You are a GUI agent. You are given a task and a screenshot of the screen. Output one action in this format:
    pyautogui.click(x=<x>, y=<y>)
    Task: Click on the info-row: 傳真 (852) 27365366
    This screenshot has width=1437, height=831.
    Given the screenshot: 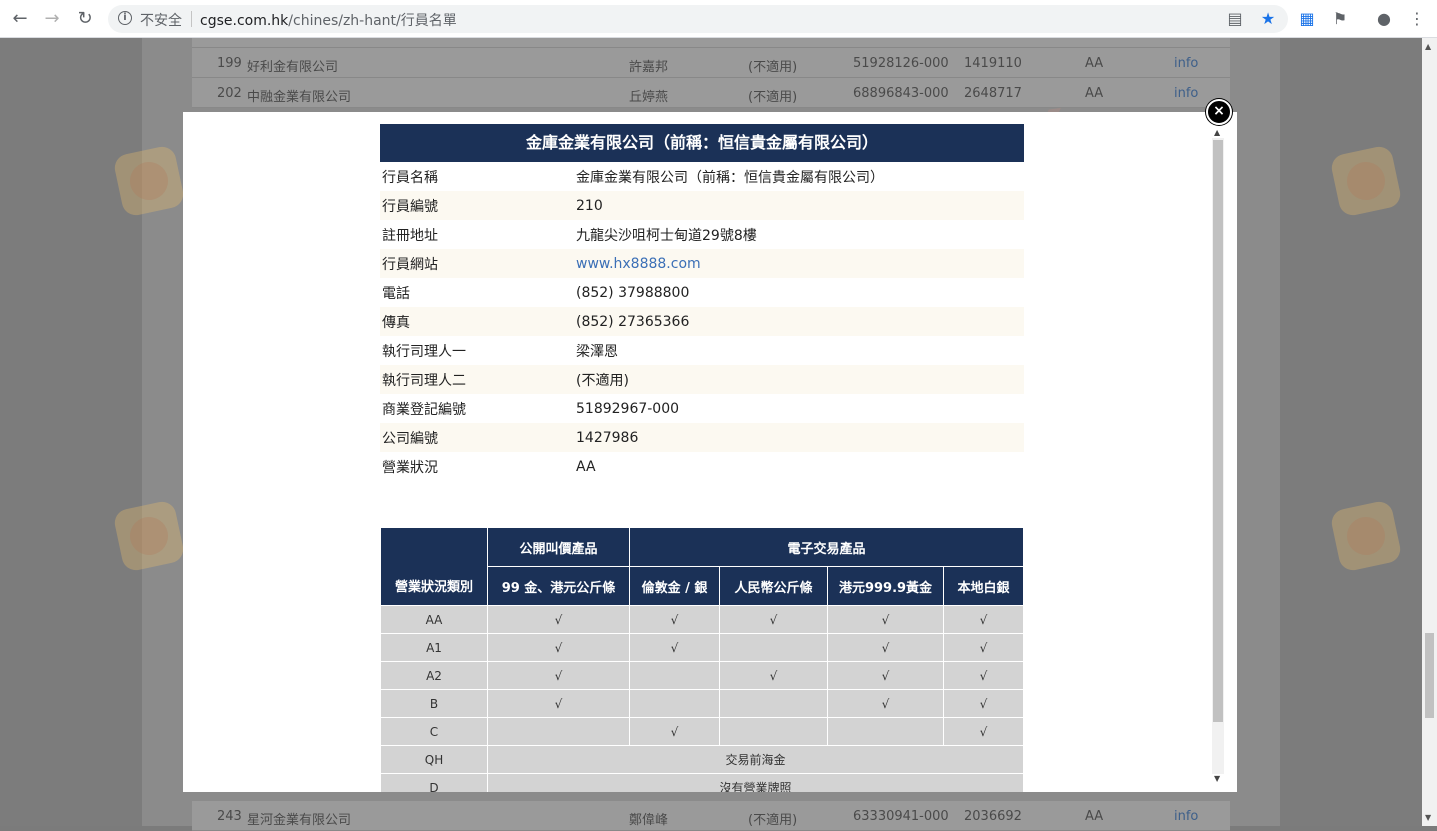 What is the action you would take?
    pyautogui.click(x=702, y=321)
    